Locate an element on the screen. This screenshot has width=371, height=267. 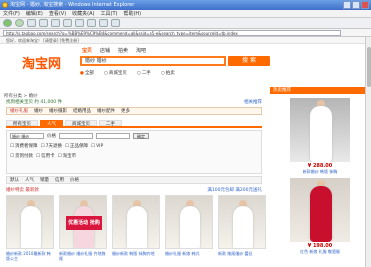
maximize-button is located at coordinates (356, 5).